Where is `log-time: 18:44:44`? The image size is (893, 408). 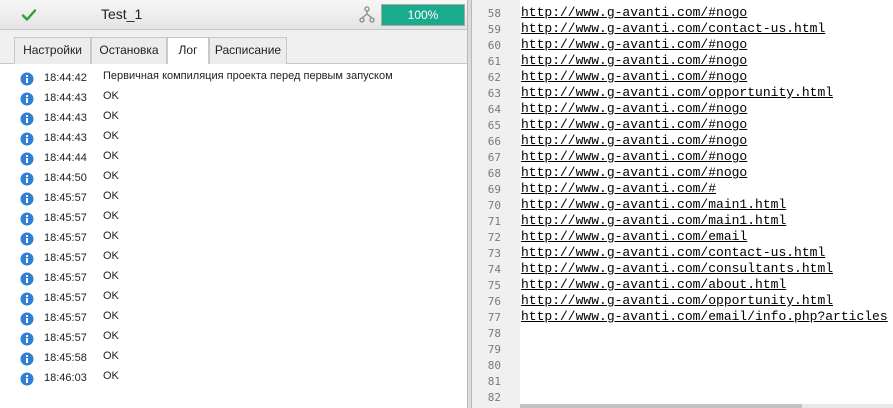 log-time: 18:44:44 is located at coordinates (65, 158).